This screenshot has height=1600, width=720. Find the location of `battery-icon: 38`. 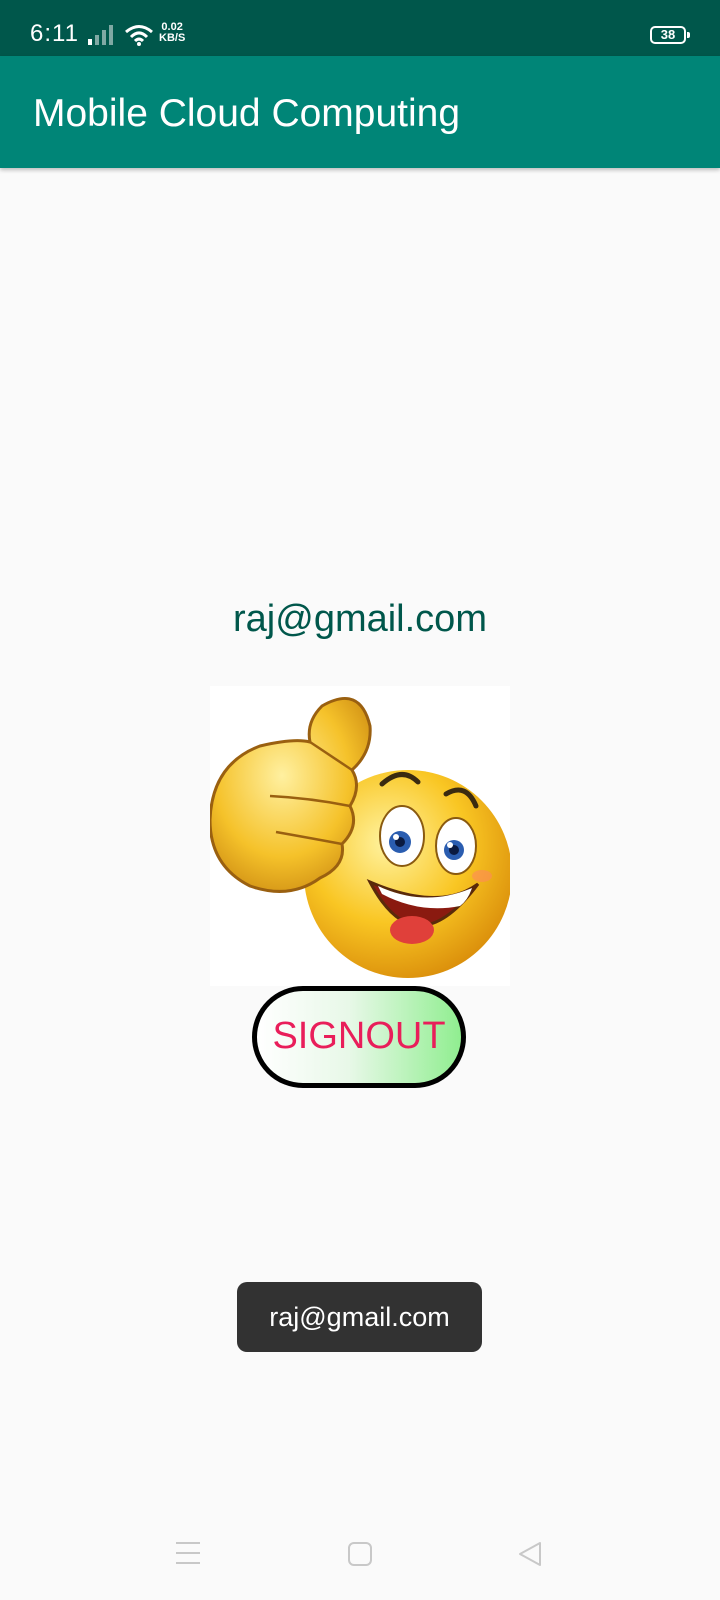

battery-icon: 38 is located at coordinates (668, 35).